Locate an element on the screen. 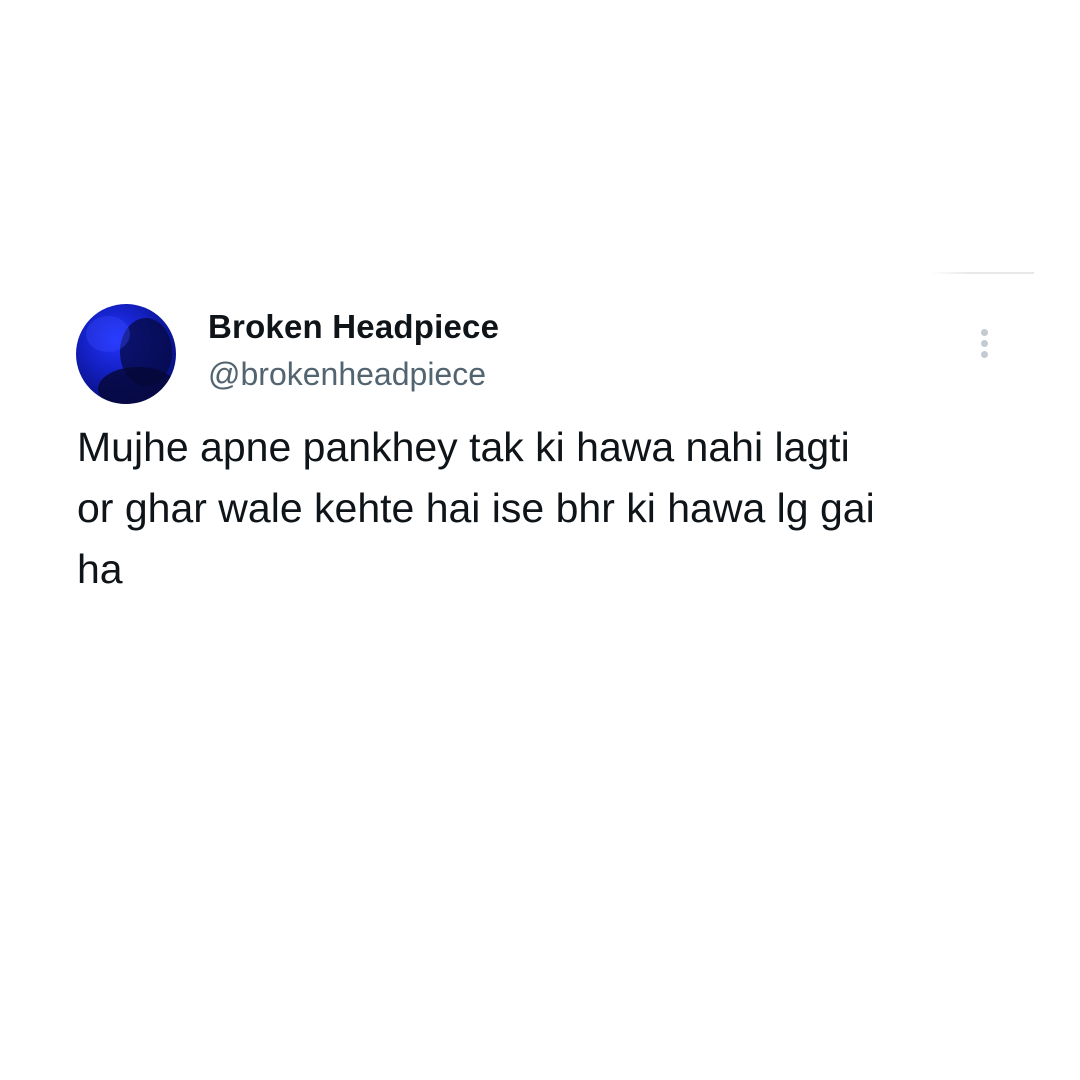  tweet-text-line: ha is located at coordinates (100, 569).